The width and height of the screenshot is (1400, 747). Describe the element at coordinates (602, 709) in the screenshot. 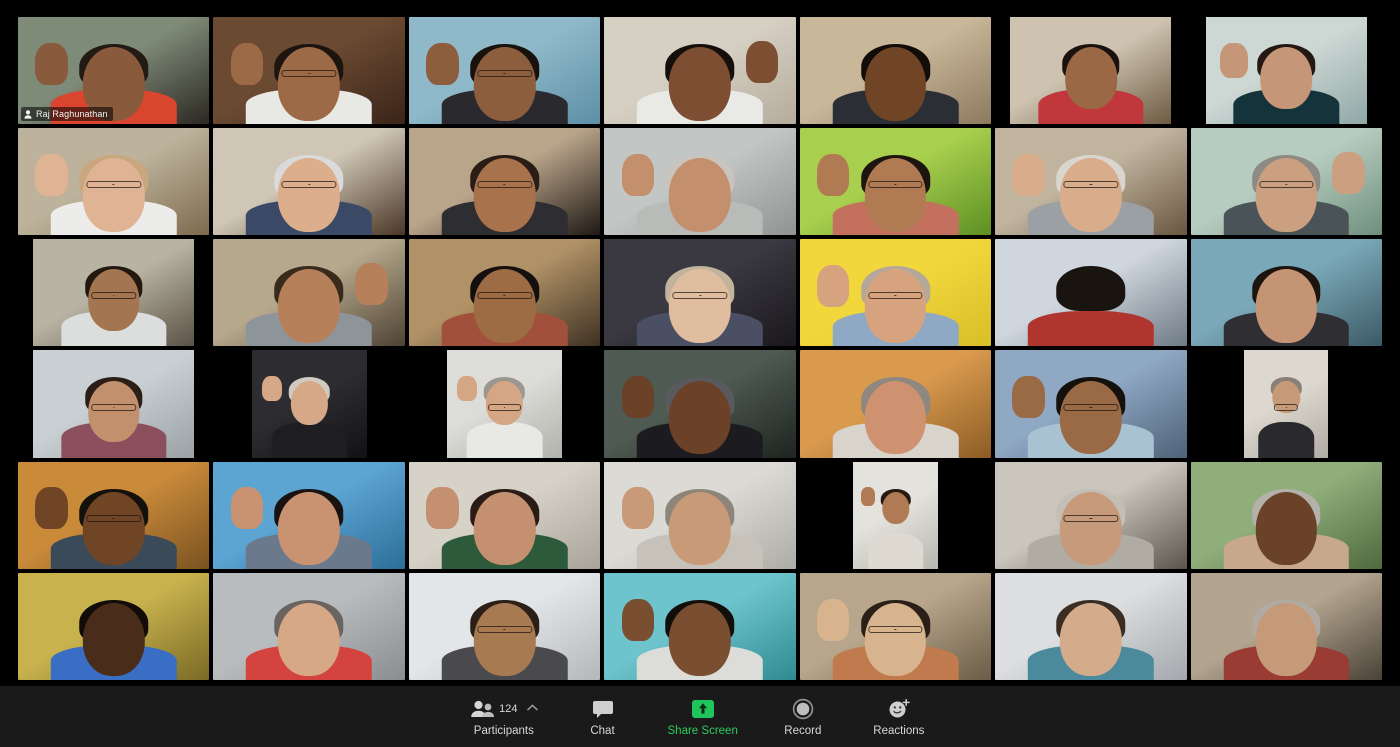

I see `chat-bubble-icon` at that location.